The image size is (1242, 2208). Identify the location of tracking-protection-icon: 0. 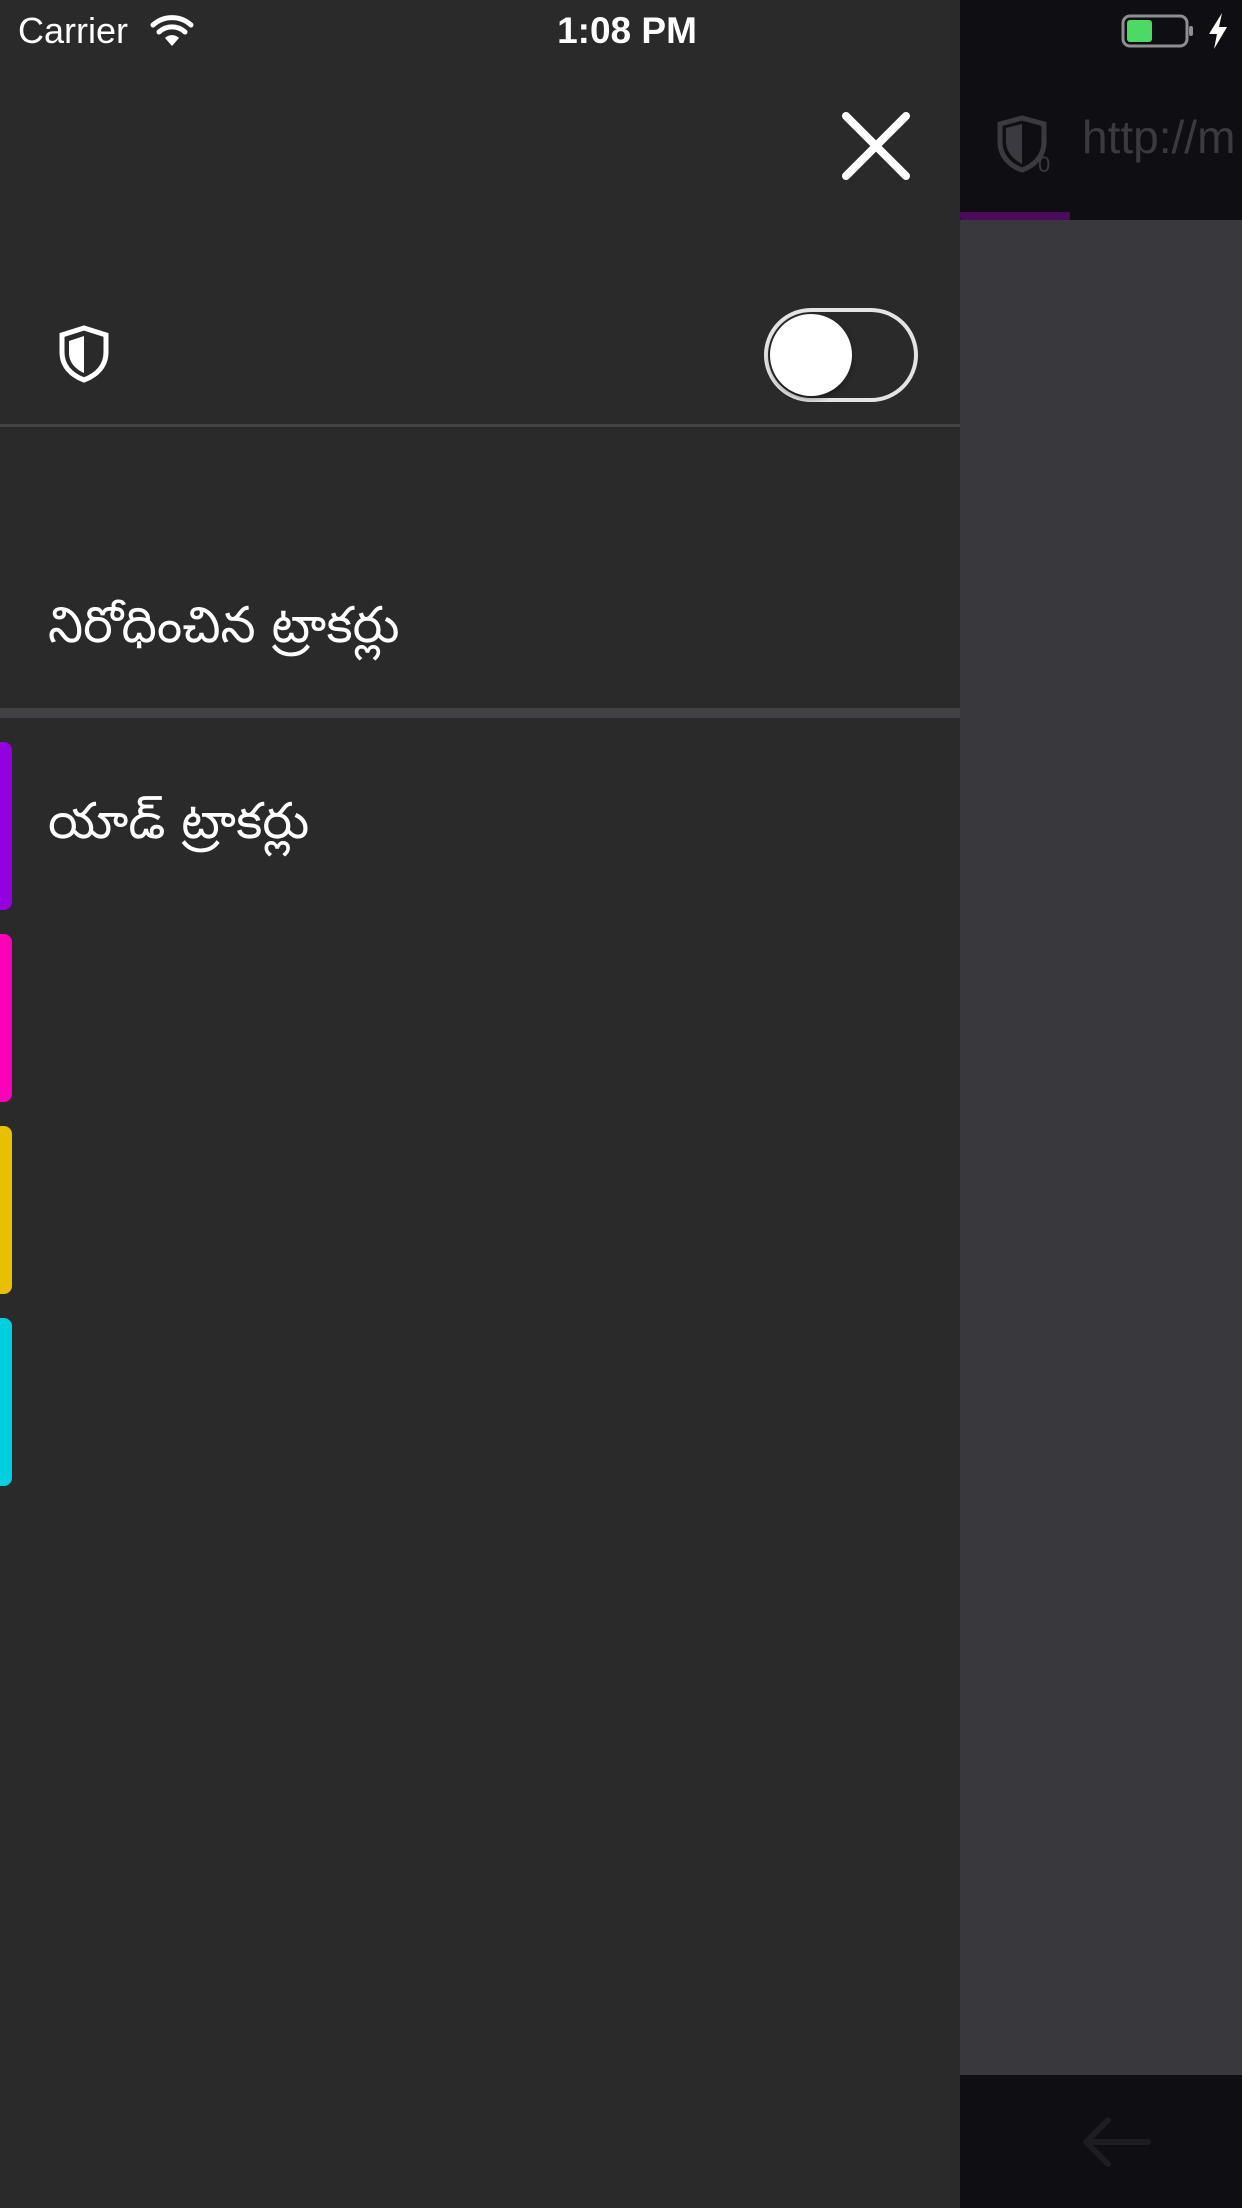
(1024, 144).